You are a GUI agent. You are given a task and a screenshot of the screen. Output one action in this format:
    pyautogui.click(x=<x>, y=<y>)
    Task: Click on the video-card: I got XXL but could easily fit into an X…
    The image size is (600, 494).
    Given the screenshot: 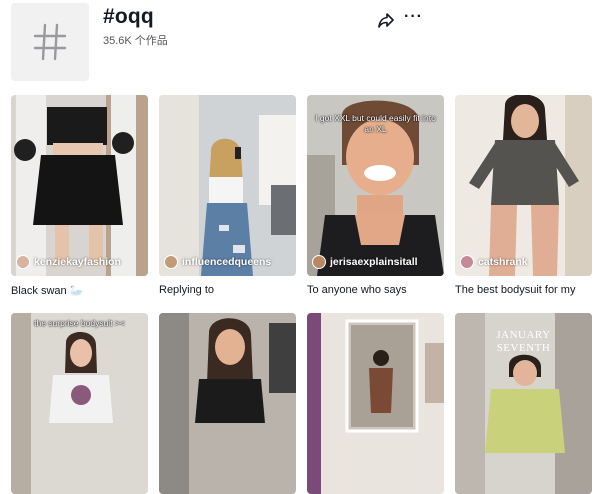 What is the action you would take?
    pyautogui.click(x=375, y=196)
    